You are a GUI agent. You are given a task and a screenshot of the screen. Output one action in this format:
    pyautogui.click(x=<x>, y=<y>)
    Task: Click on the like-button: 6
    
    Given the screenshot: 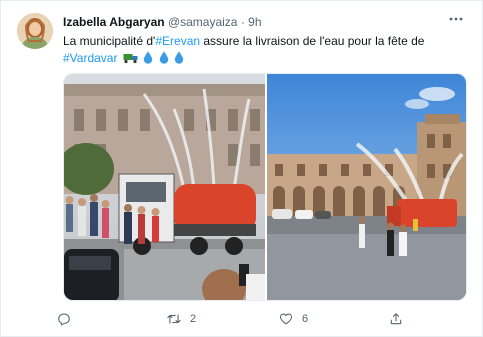 What is the action you would take?
    pyautogui.click(x=293, y=319)
    